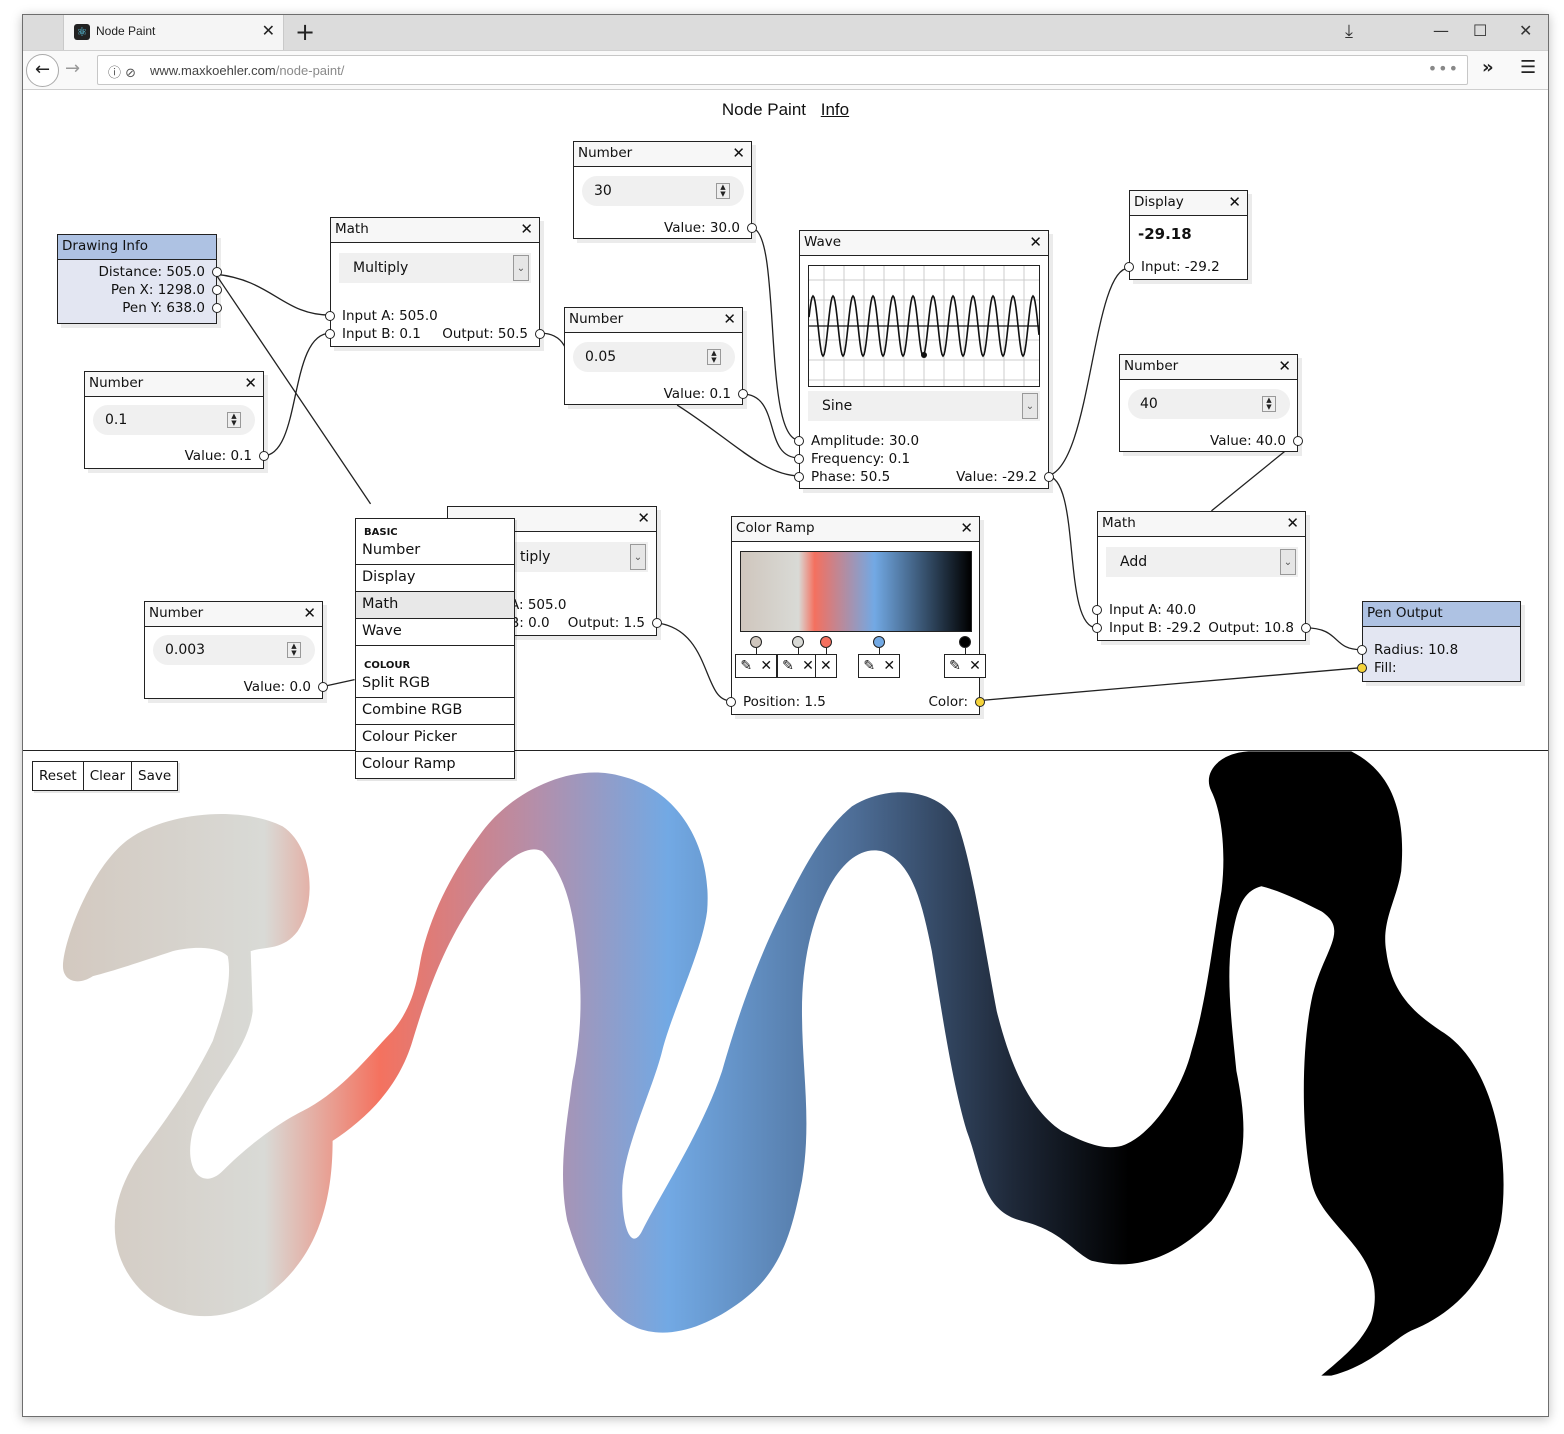 Image resolution: width=1564 pixels, height=1434 pixels. Describe the element at coordinates (1441, 614) in the screenshot. I see `node-title: Pen Output` at that location.